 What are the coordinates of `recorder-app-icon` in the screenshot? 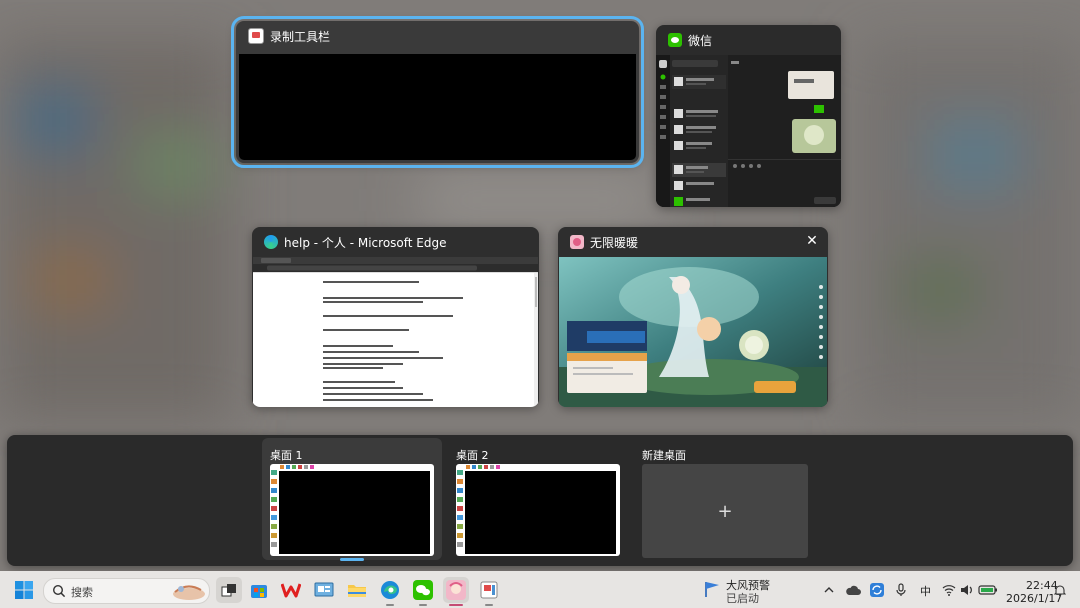 It's located at (256, 36).